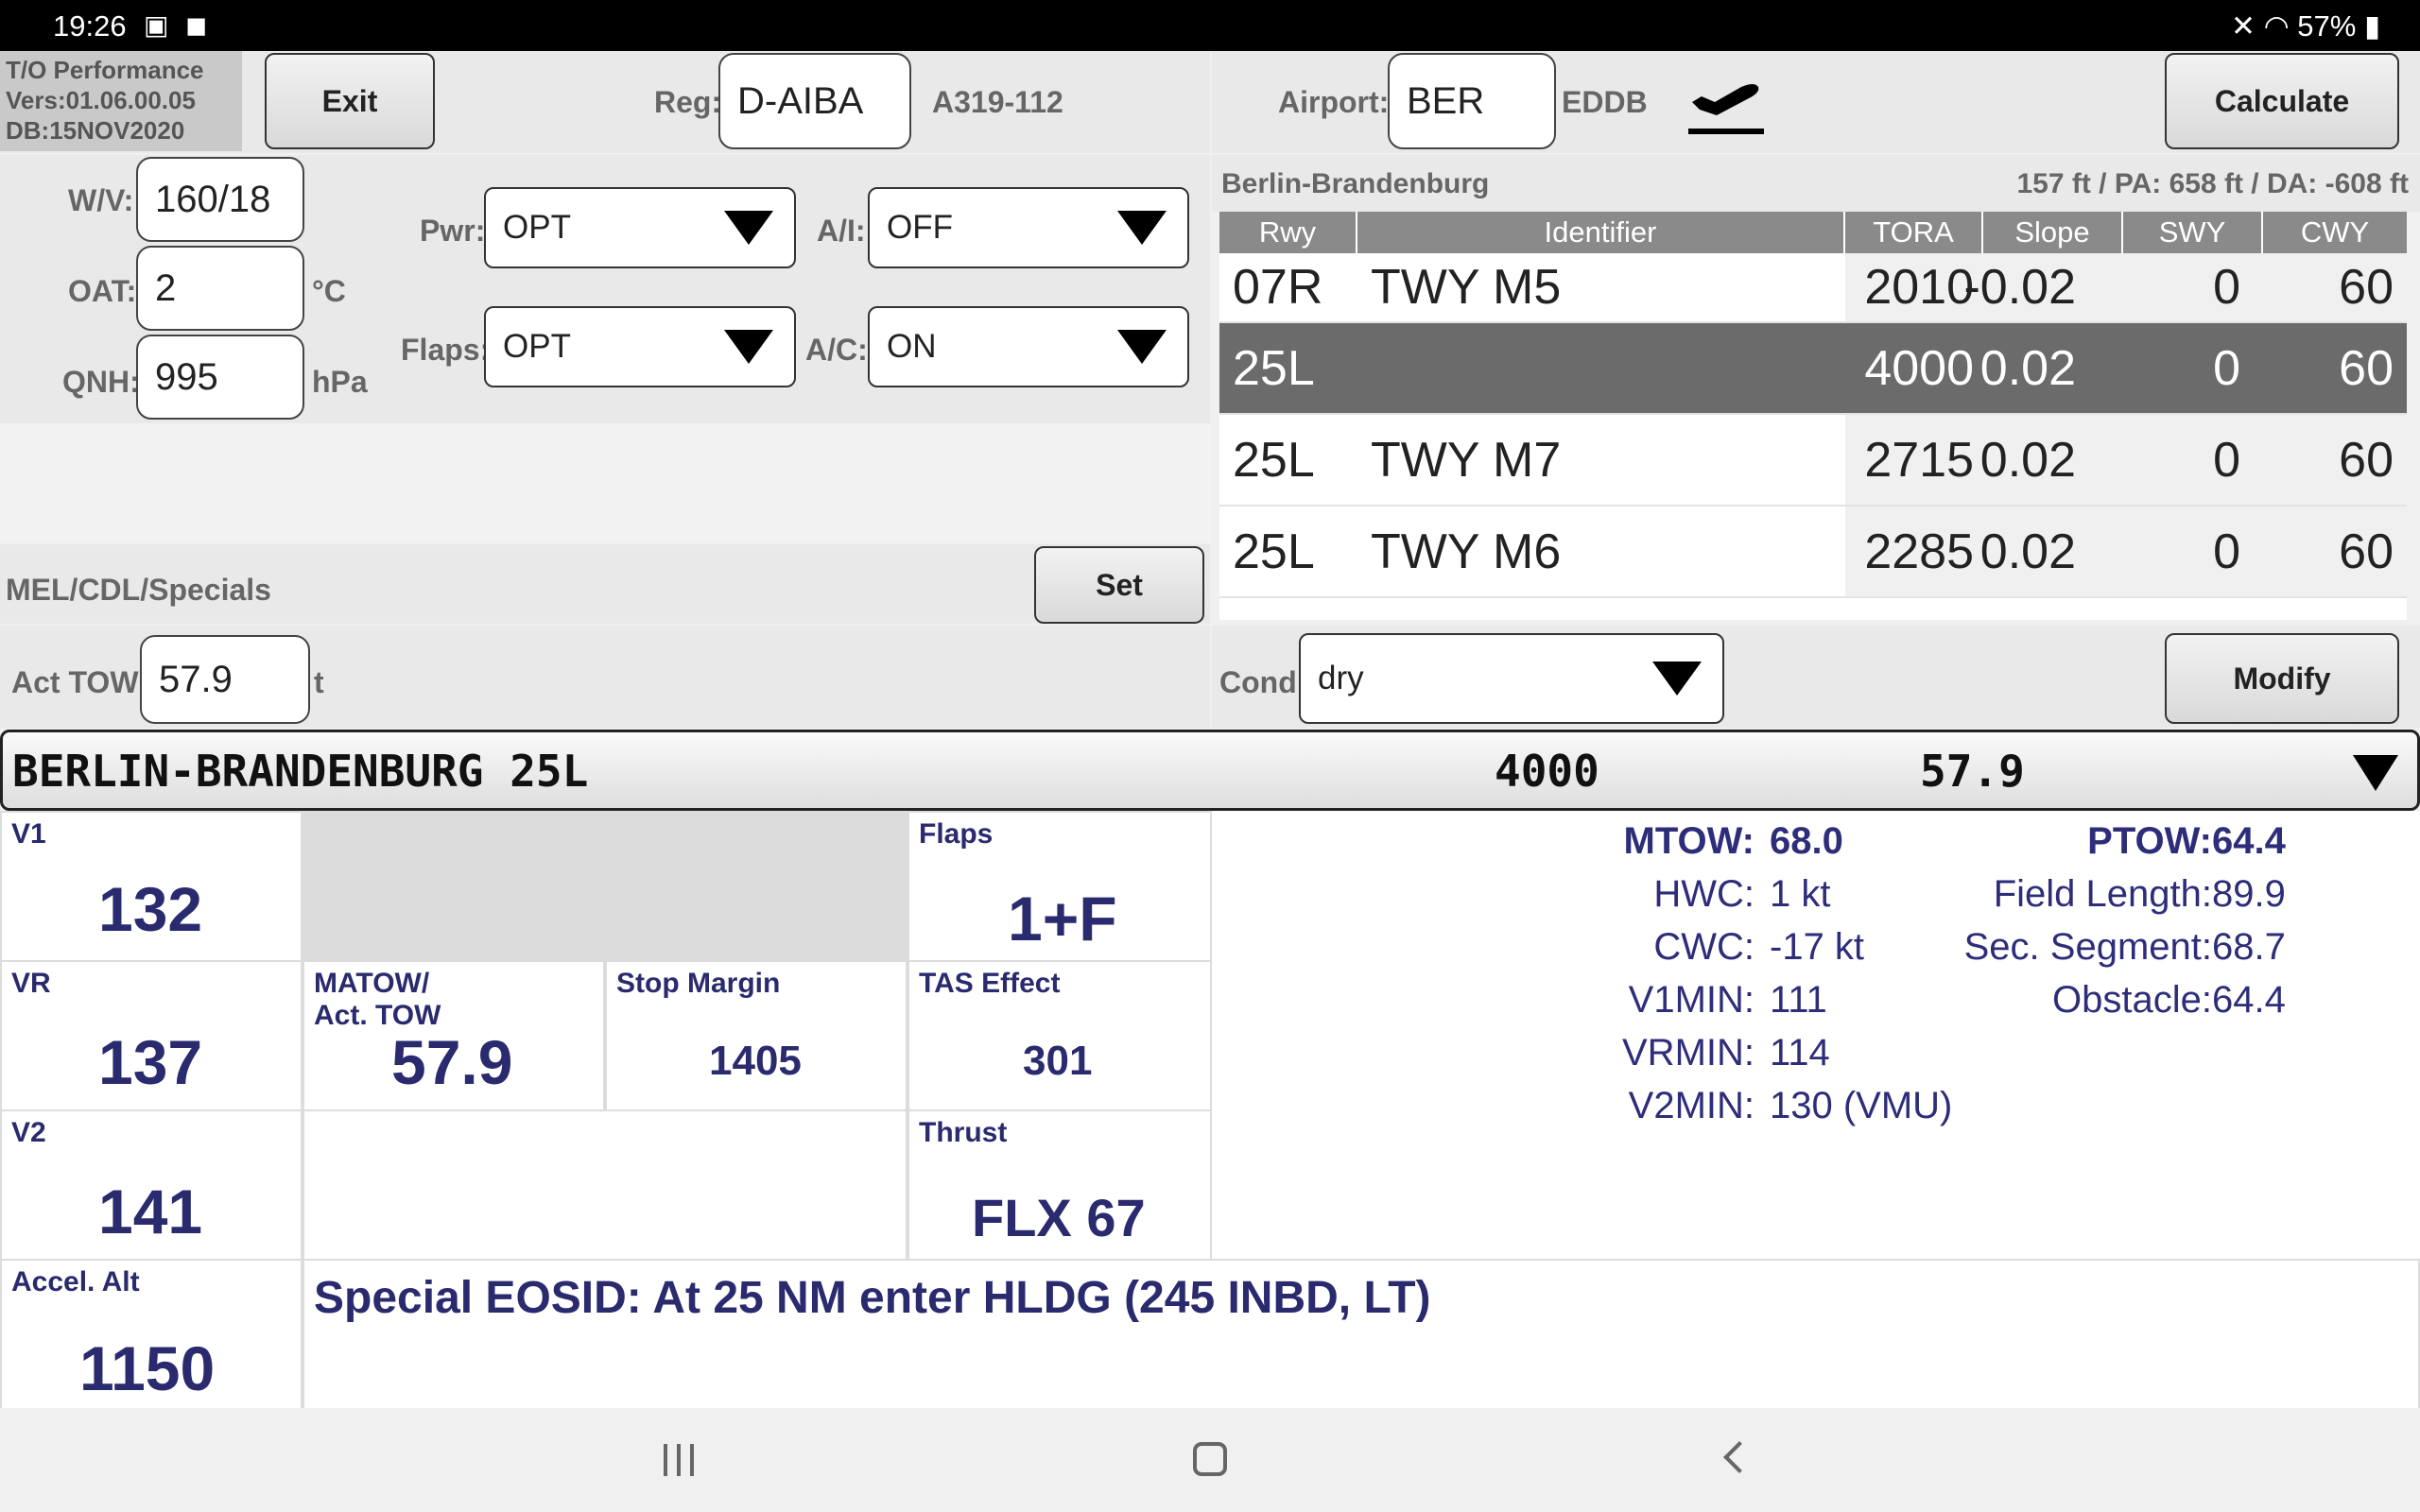 The width and height of the screenshot is (2420, 1512). What do you see at coordinates (90, 26) in the screenshot?
I see `clock: 19:26` at bounding box center [90, 26].